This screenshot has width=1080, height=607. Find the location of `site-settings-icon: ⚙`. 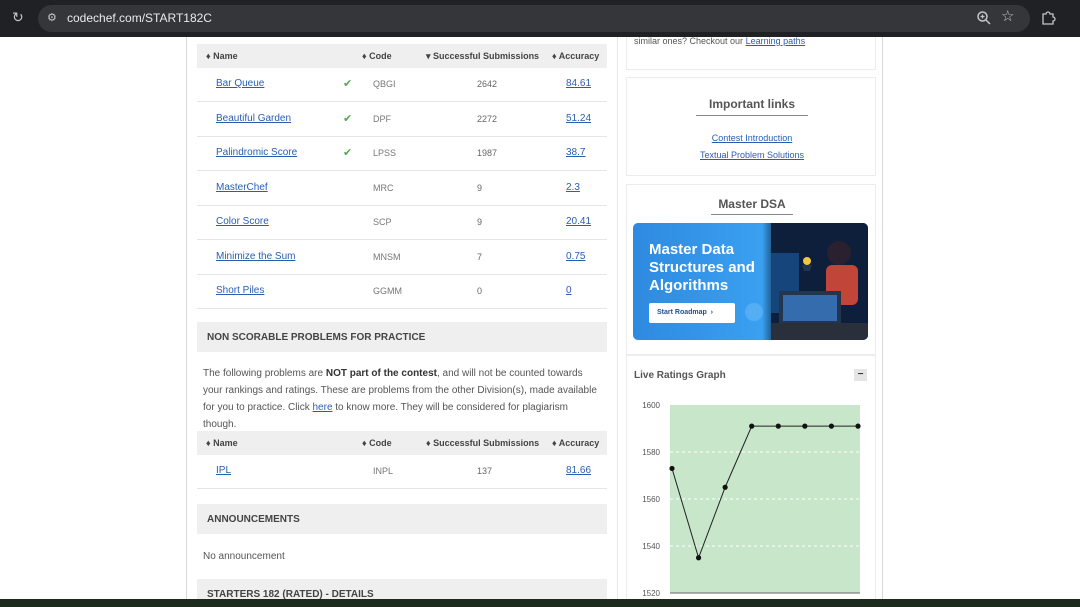

site-settings-icon: ⚙ is located at coordinates (54, 18).